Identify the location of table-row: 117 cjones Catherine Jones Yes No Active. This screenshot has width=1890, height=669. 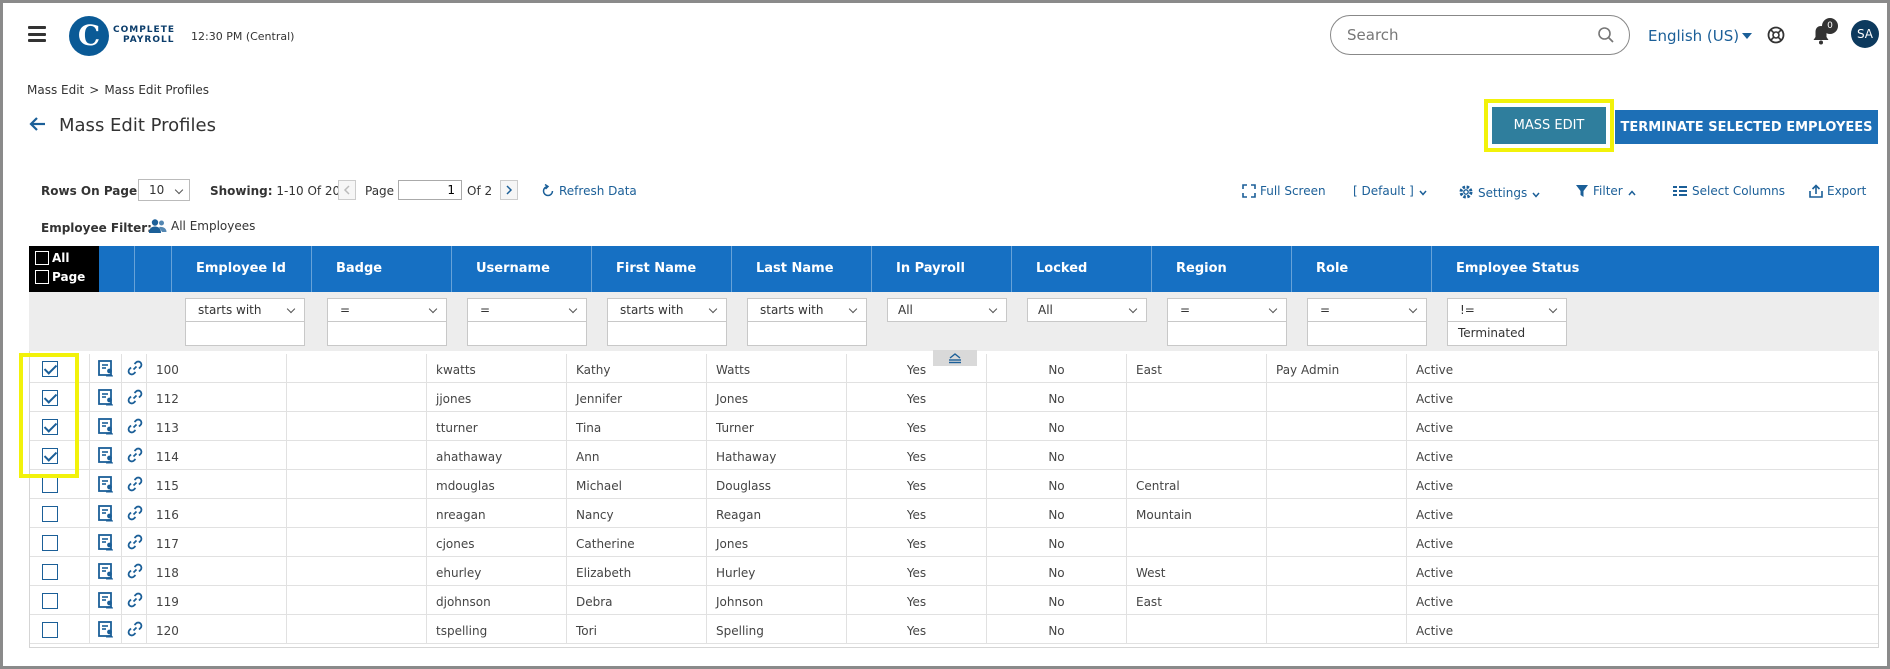
(954, 542).